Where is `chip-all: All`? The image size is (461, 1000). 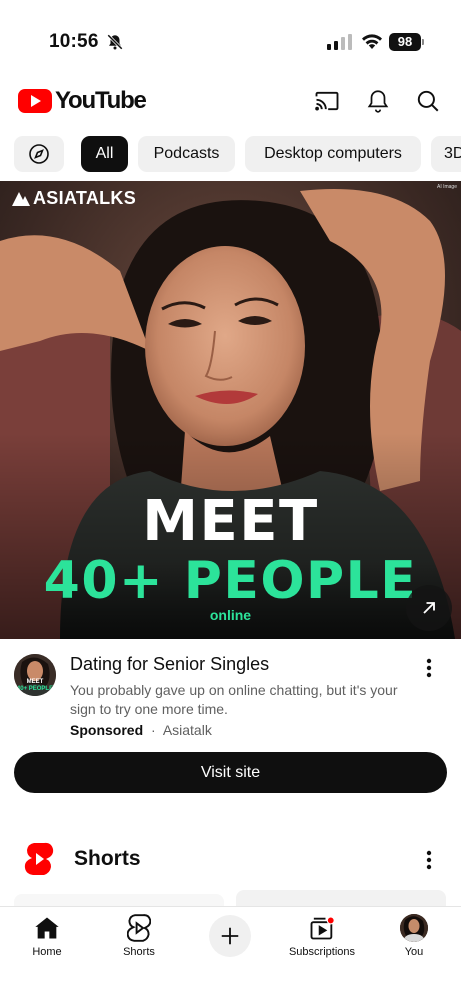
chip-all: All is located at coordinates (104, 154).